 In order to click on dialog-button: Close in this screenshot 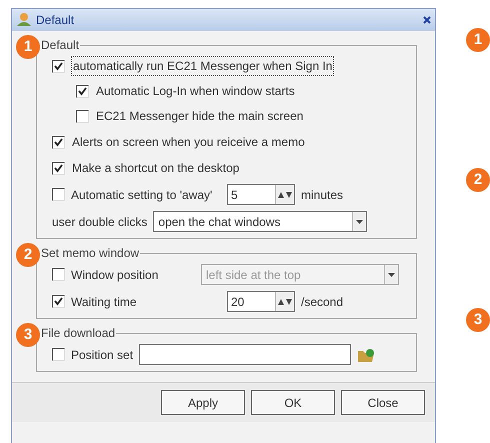, I will do `click(383, 402)`.